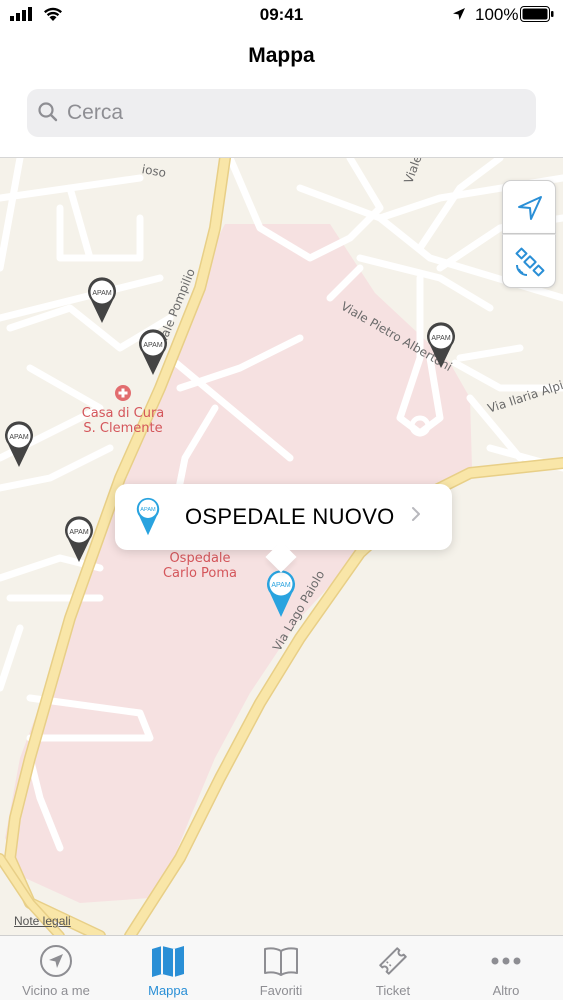  I want to click on tab-label: Ticket, so click(393, 990).